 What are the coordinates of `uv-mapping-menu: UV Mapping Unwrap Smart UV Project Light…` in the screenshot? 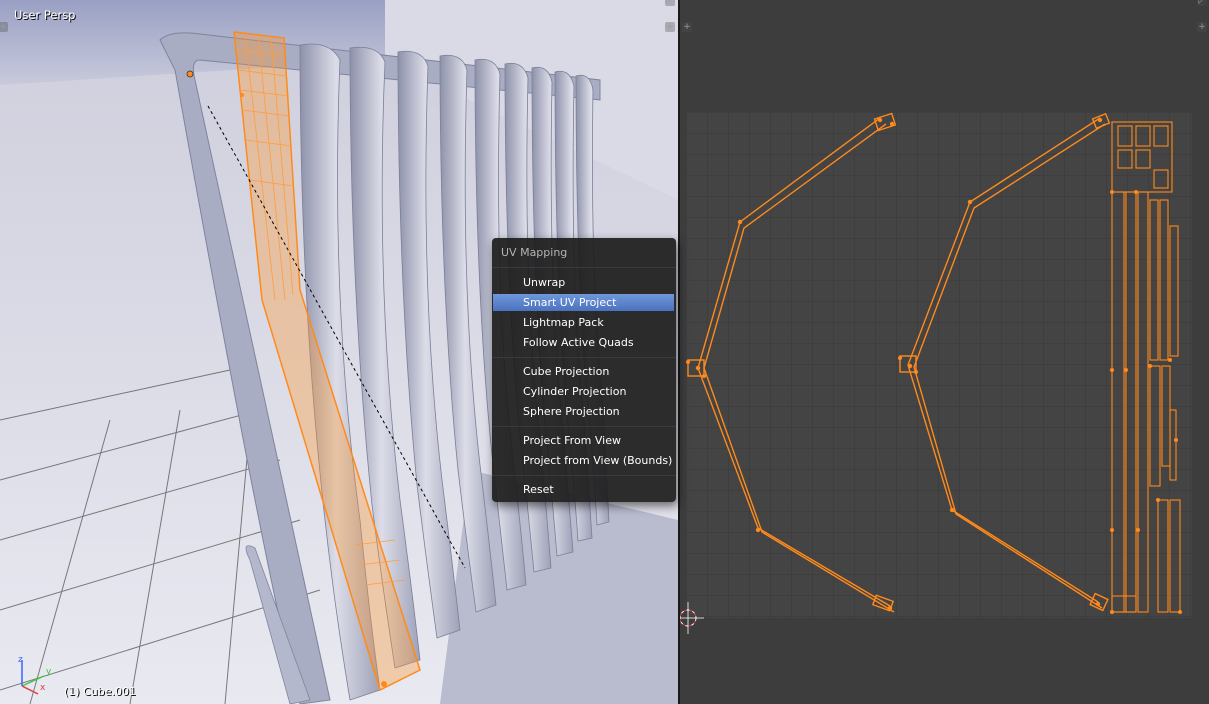 It's located at (584, 370).